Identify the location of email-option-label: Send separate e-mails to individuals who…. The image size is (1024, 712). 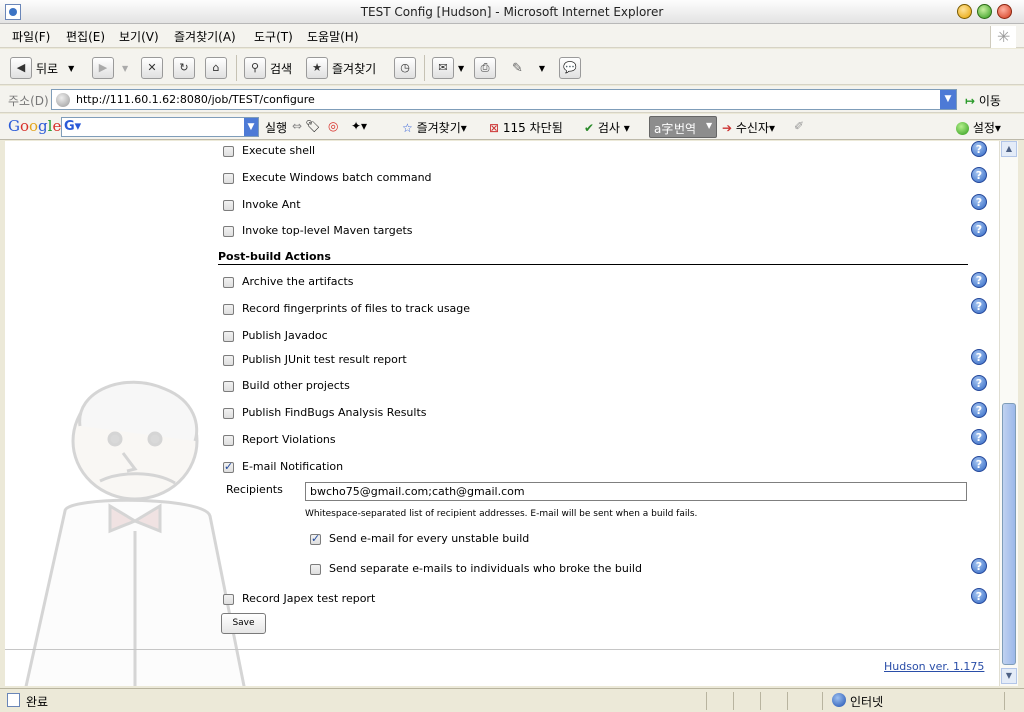
(485, 568).